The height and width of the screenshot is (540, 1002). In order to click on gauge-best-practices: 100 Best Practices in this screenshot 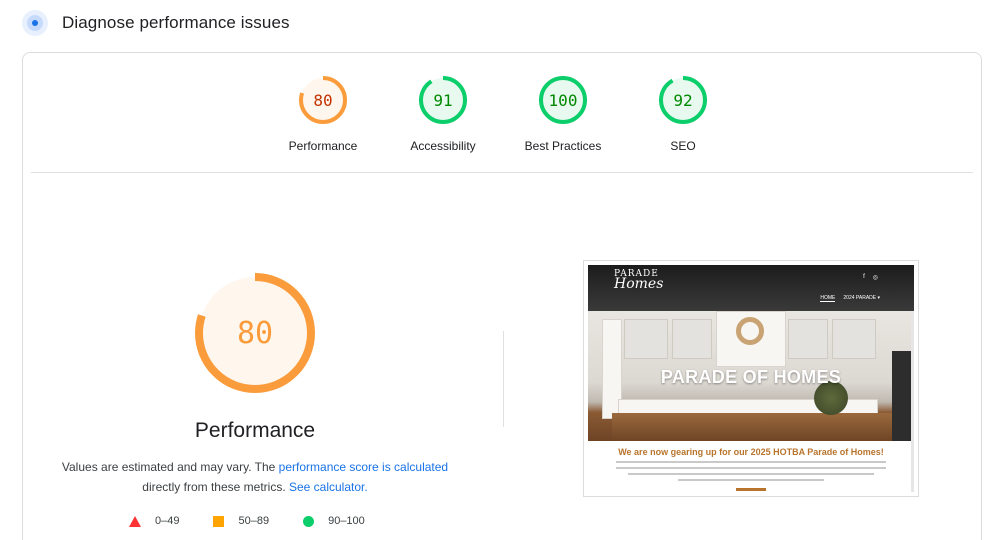, I will do `click(563, 114)`.